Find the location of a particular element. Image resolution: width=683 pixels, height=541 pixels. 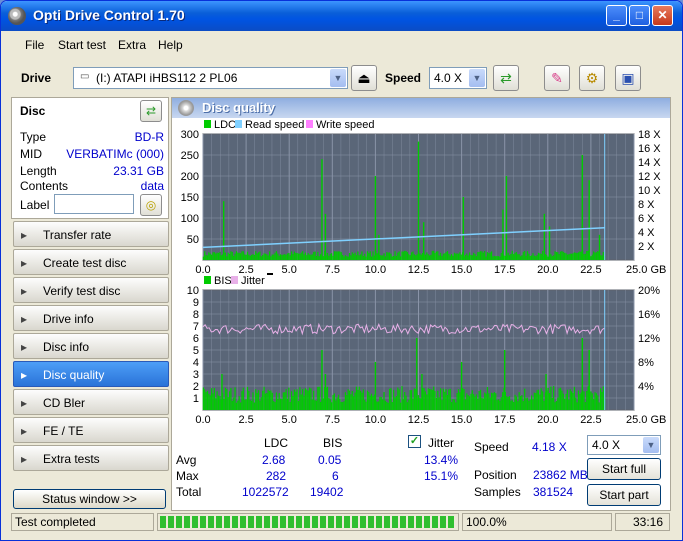

disc-label-key: Label is located at coordinates (35, 205).